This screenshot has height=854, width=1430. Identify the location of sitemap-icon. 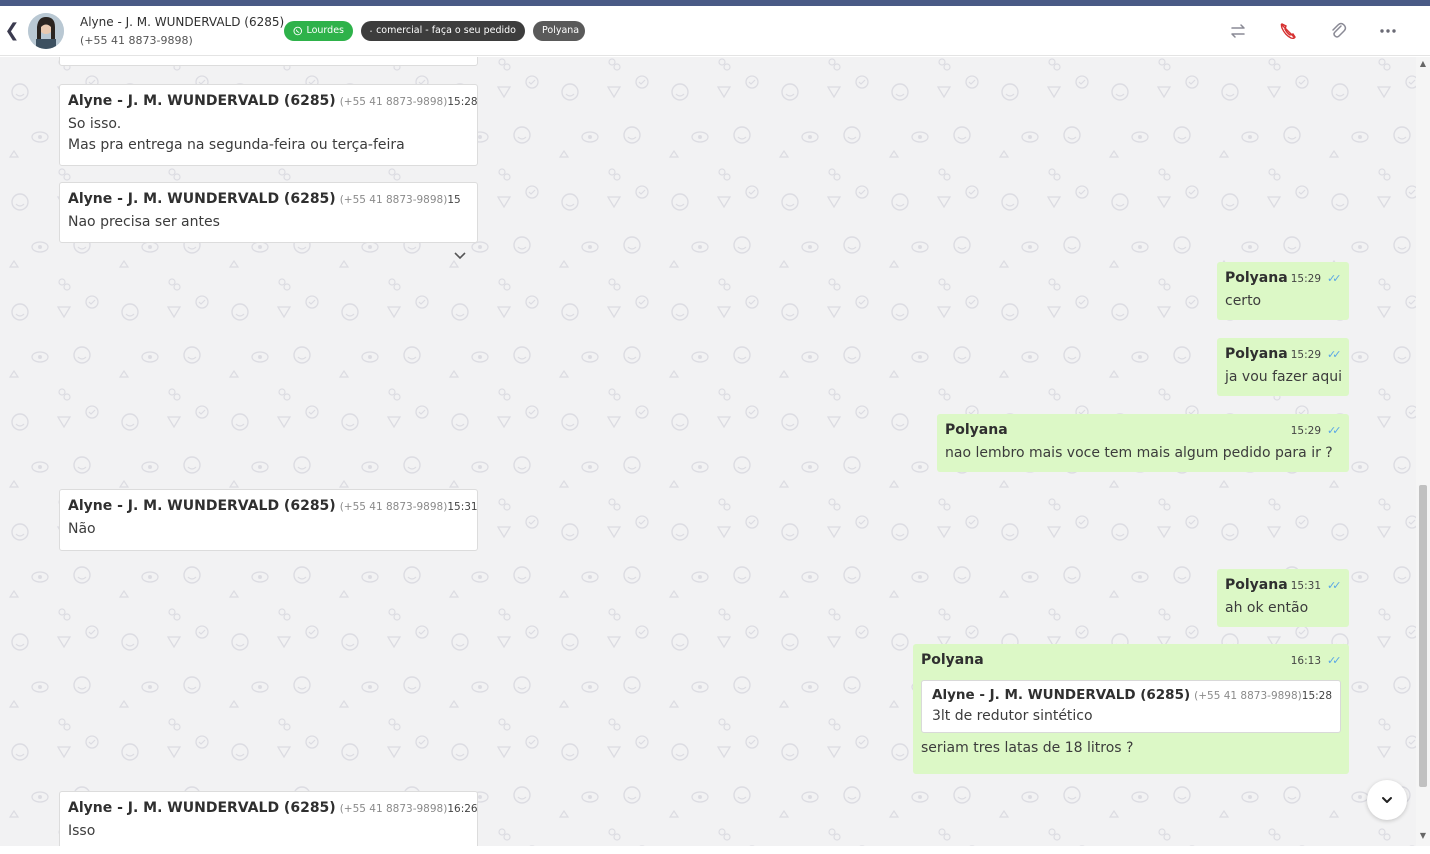
(371, 31).